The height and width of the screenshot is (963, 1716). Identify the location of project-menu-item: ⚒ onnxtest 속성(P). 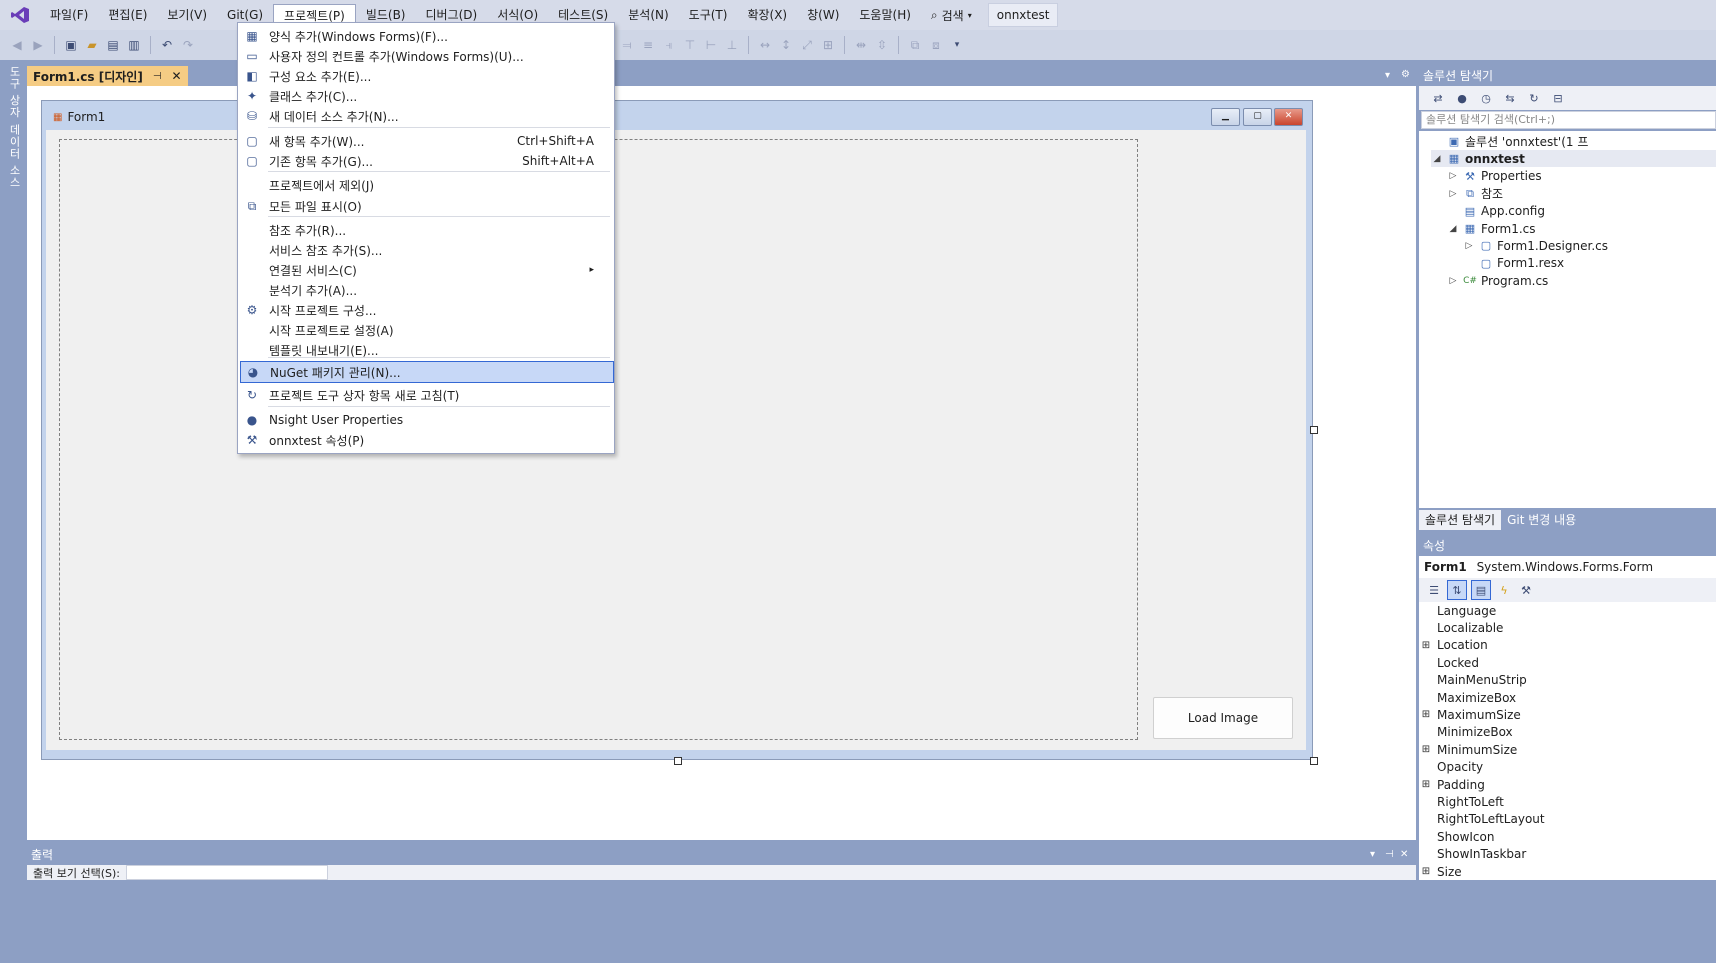
(426, 440).